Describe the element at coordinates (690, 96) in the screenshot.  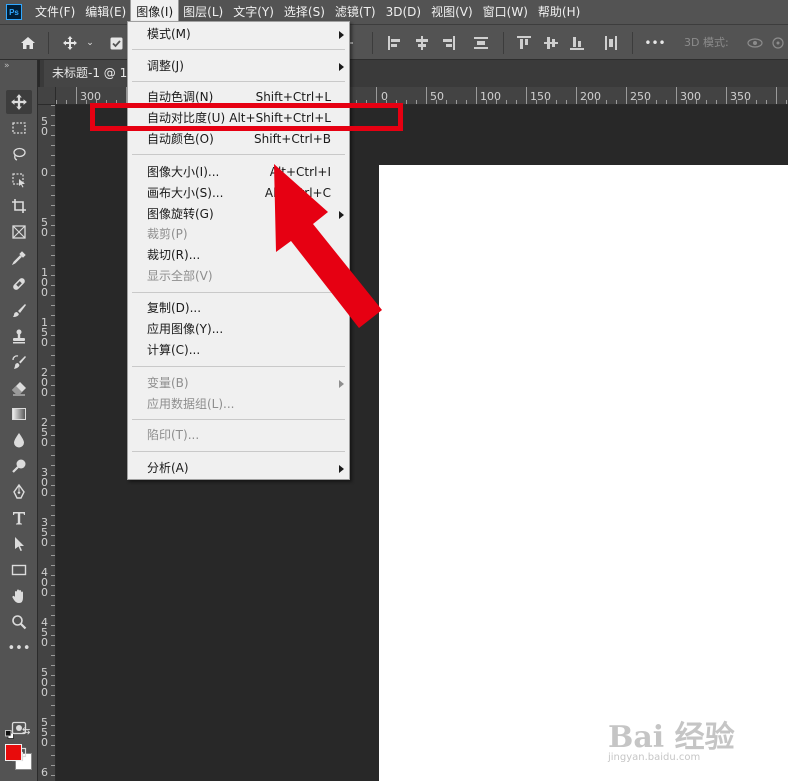
I see `ruler-label: 300` at that location.